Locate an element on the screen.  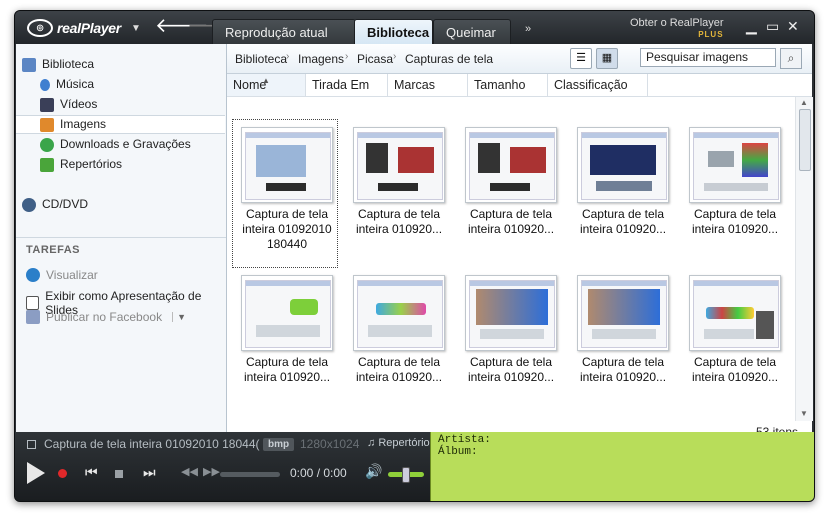
realplayer-logo: ◎ realPlayer ▼ is located at coordinates (84, 28).